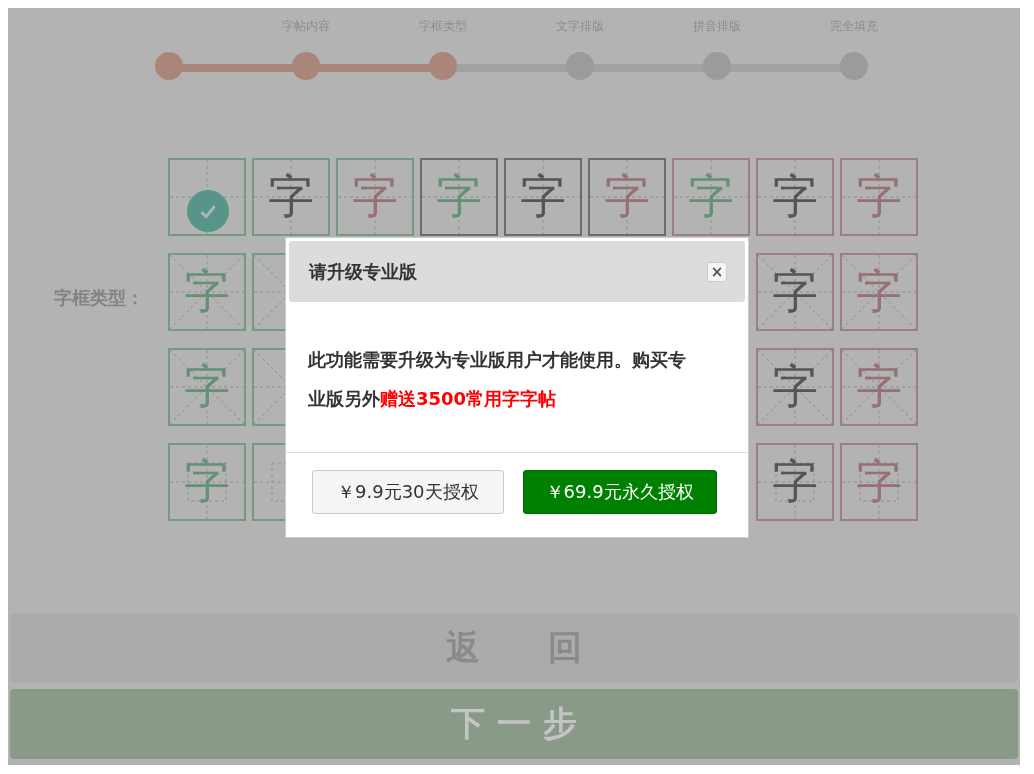 This screenshot has height=774, width=1034. What do you see at coordinates (514, 724) in the screenshot?
I see `next-step-button: 下 一 步` at bounding box center [514, 724].